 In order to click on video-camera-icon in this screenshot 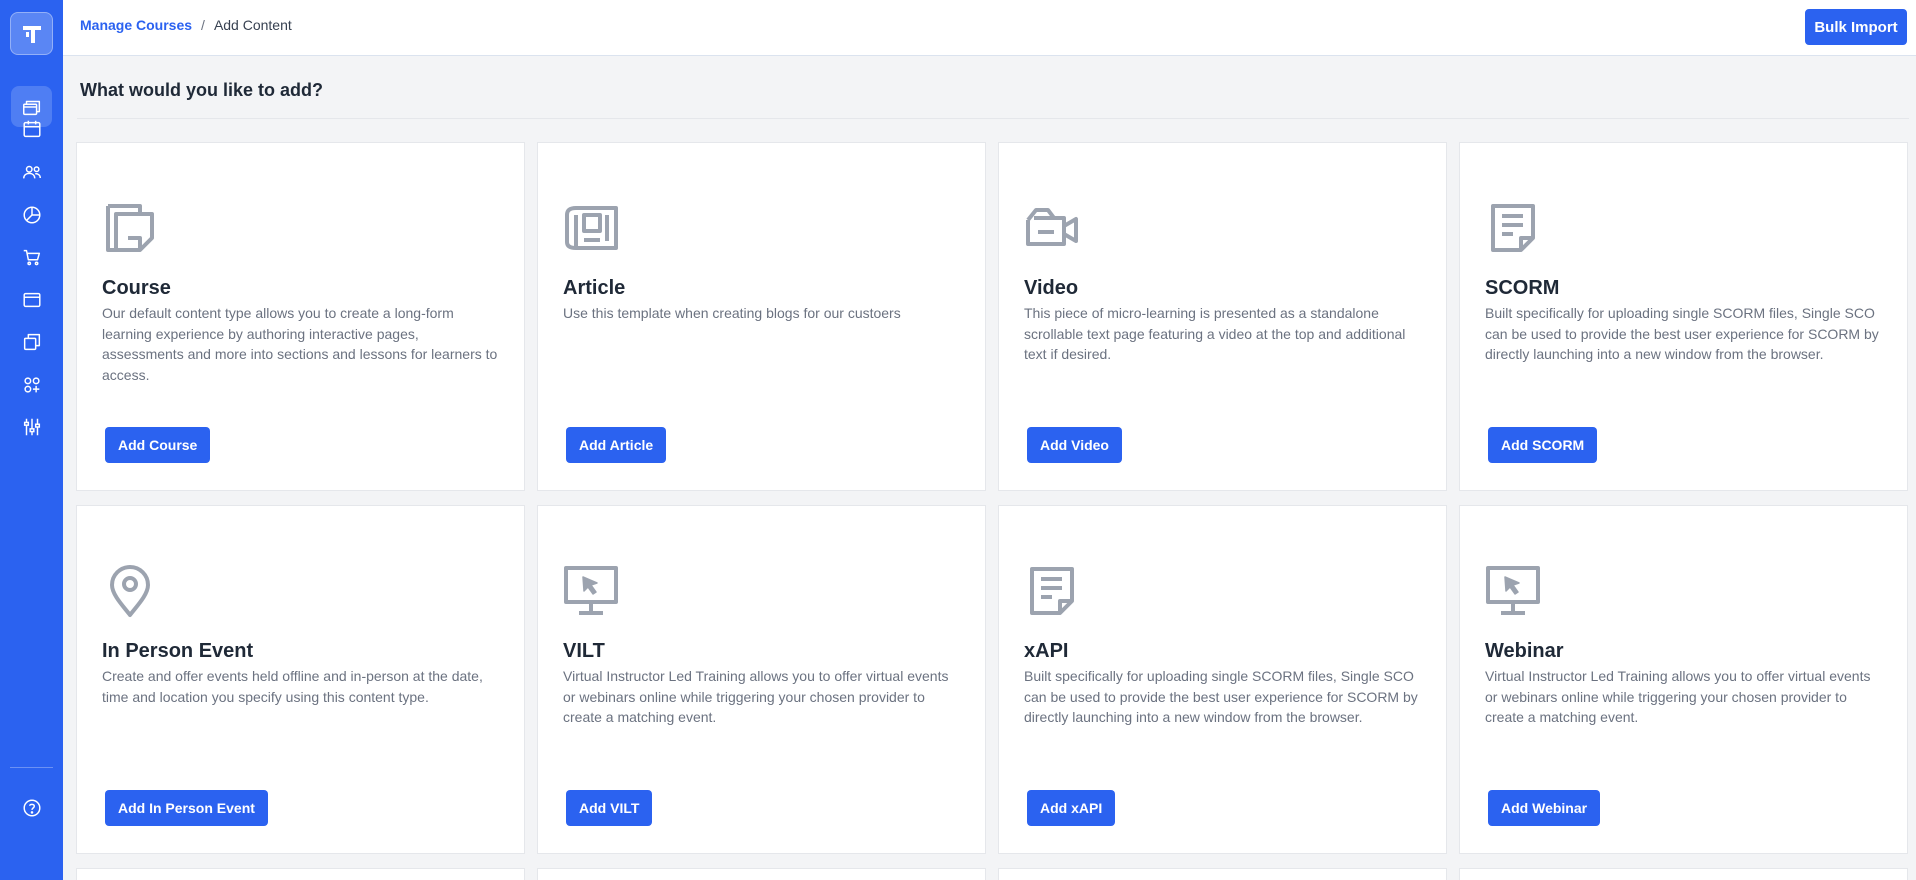, I will do `click(1052, 227)`.